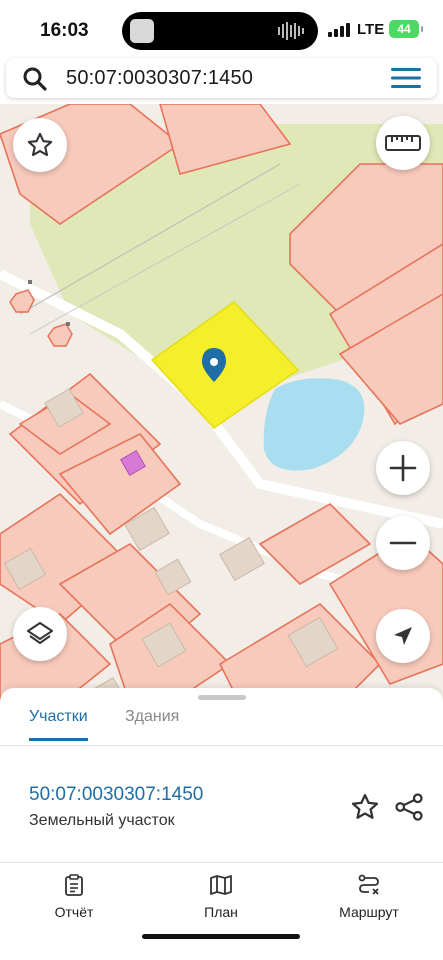  I want to click on location-arrow-icon, so click(403, 636).